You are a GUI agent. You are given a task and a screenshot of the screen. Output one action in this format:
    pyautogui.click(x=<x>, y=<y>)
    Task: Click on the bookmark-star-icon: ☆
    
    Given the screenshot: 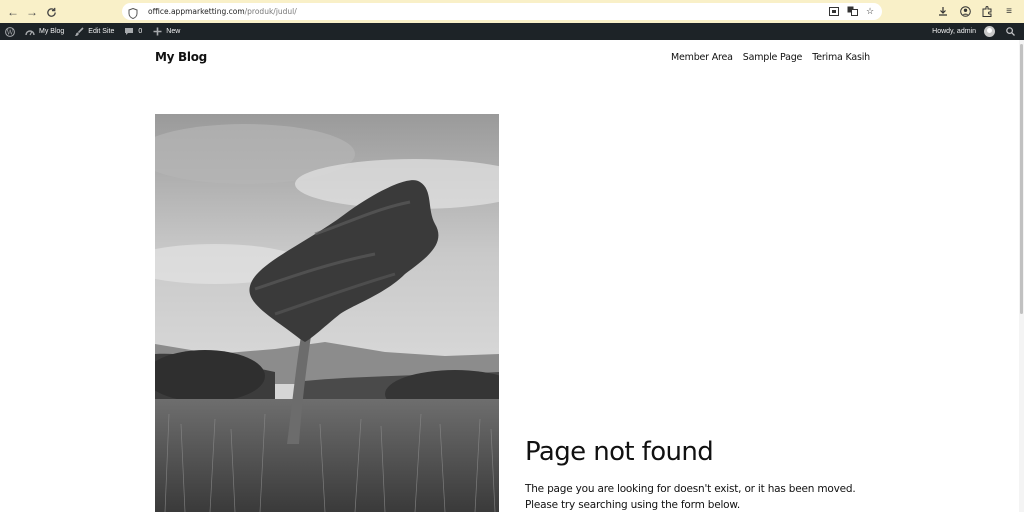 What is the action you would take?
    pyautogui.click(x=870, y=11)
    